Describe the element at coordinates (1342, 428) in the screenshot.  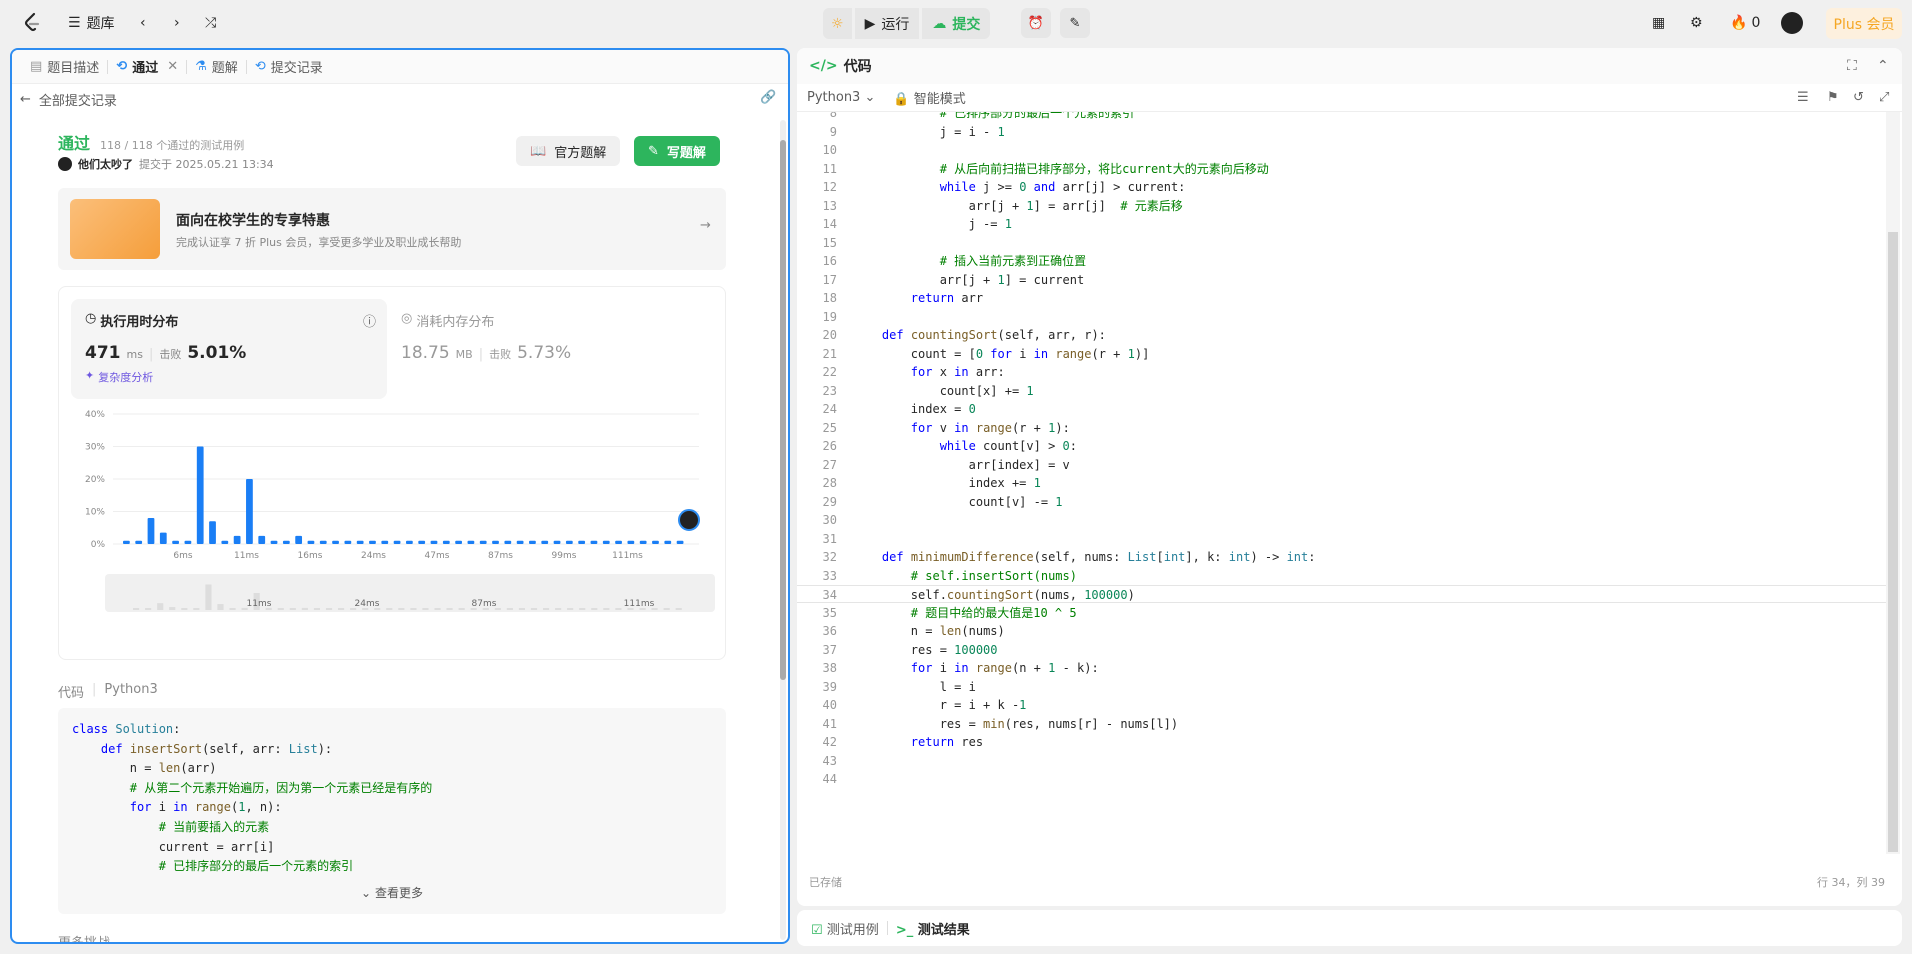
I see `code-line: 25 for v in range(r + 1):` at that location.